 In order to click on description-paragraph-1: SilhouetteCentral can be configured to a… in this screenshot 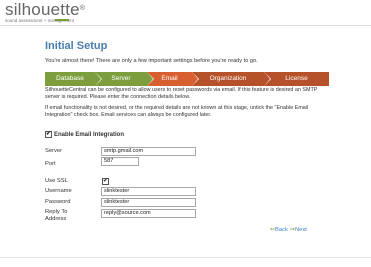, I will do `click(181, 93)`.